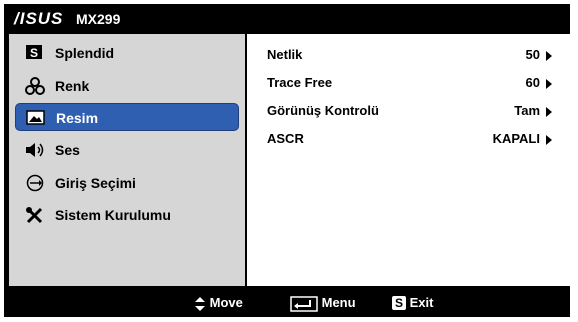 The width and height of the screenshot is (578, 322). Describe the element at coordinates (72, 86) in the screenshot. I see `menu-label: Renk` at that location.